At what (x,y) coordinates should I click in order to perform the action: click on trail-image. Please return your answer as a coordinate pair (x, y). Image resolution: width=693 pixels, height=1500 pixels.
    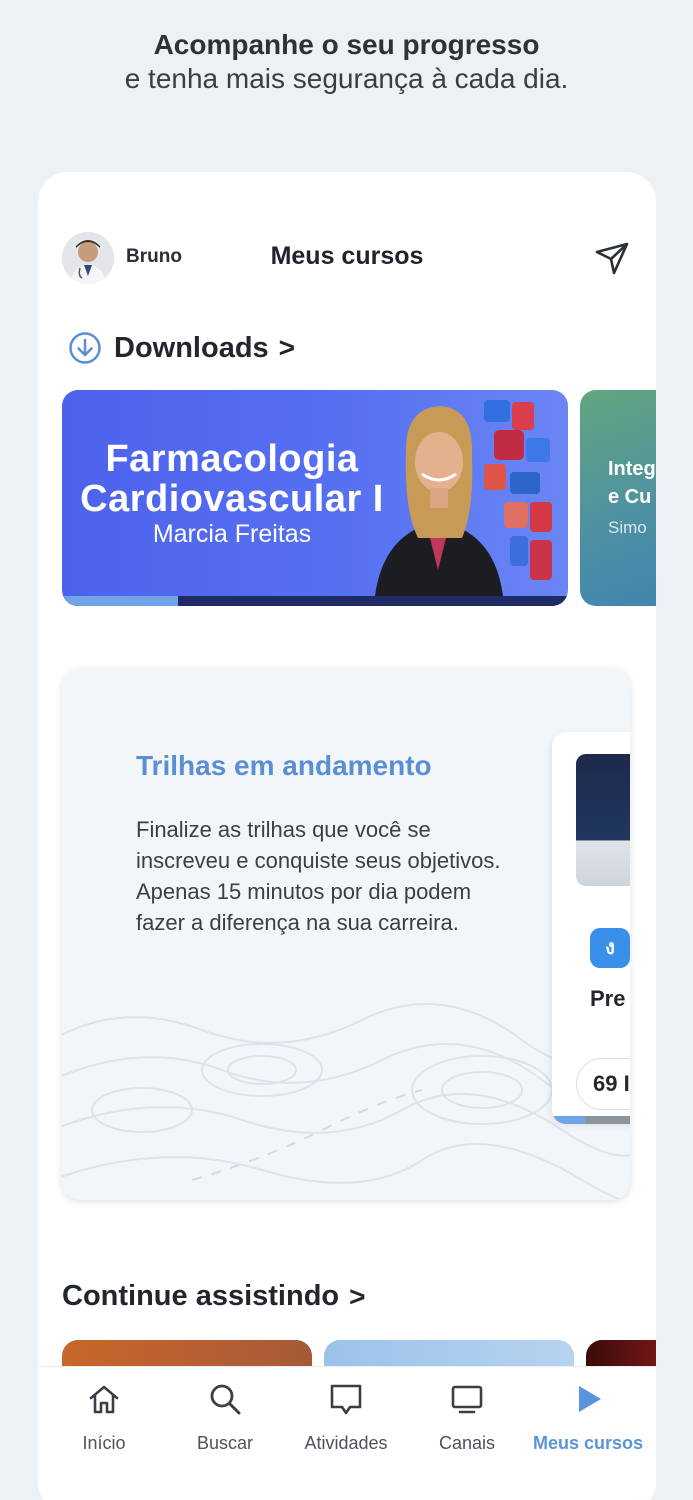
    Looking at the image, I should click on (603, 820).